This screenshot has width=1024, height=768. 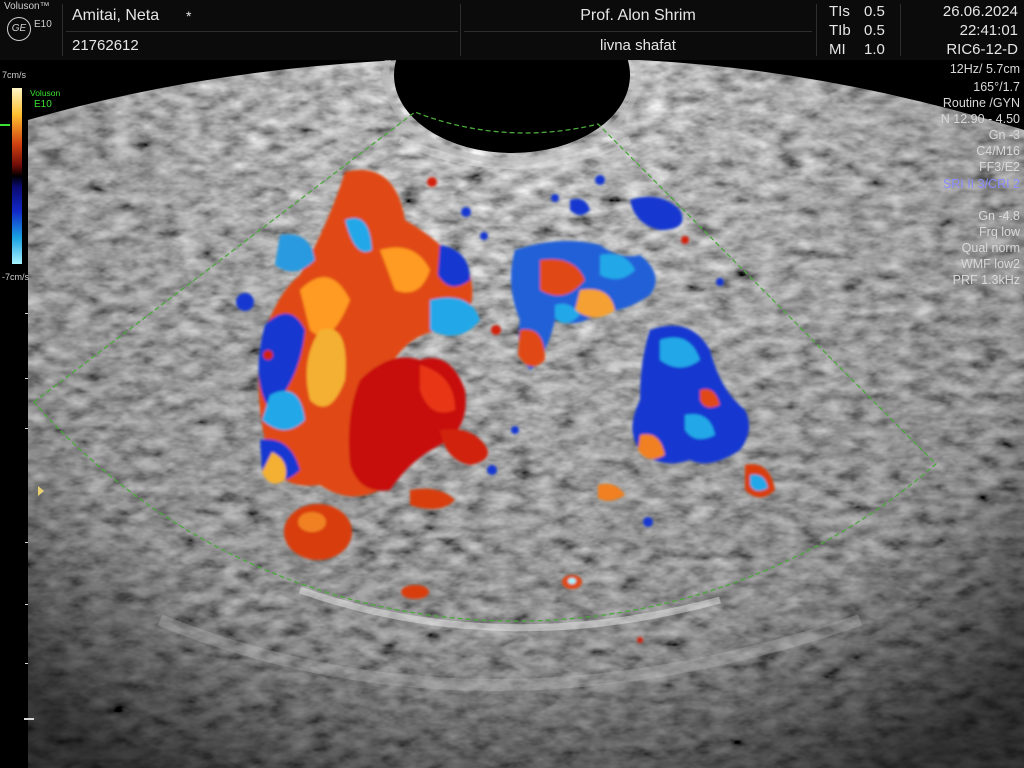 What do you see at coordinates (840, 30) in the screenshot?
I see `index-label: TIb` at bounding box center [840, 30].